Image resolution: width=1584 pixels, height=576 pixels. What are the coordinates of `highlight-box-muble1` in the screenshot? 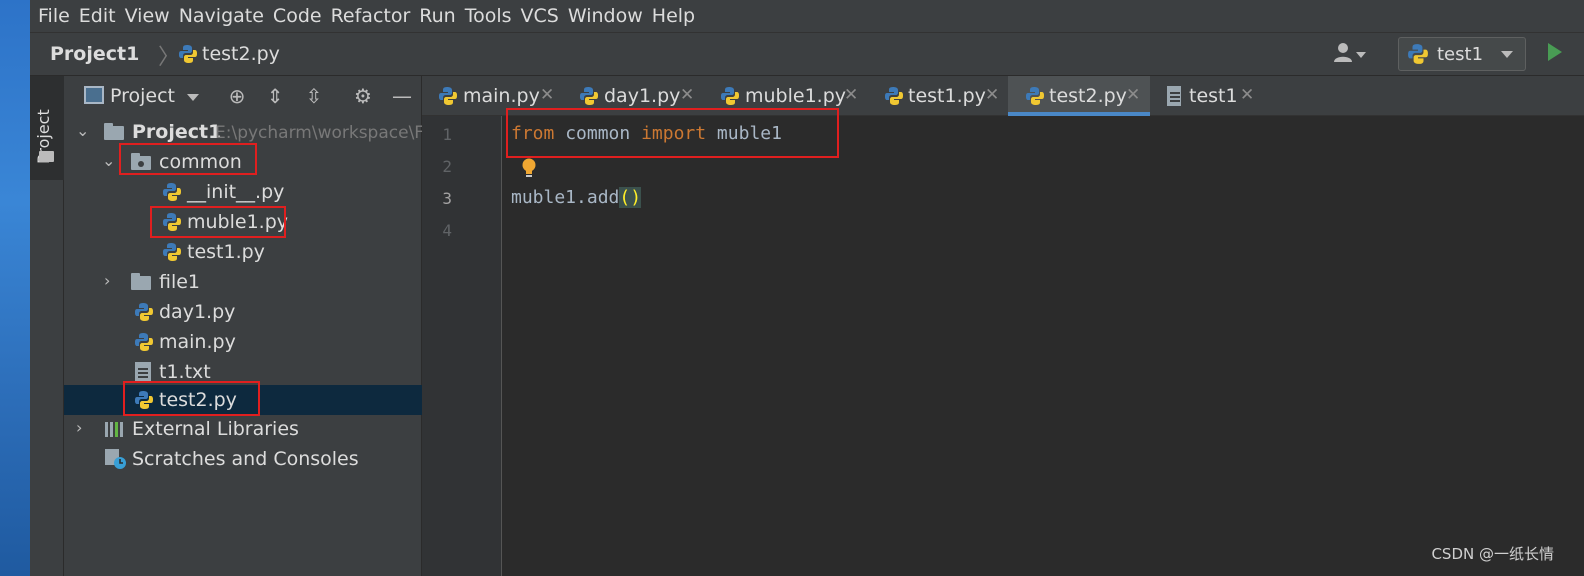 It's located at (218, 222).